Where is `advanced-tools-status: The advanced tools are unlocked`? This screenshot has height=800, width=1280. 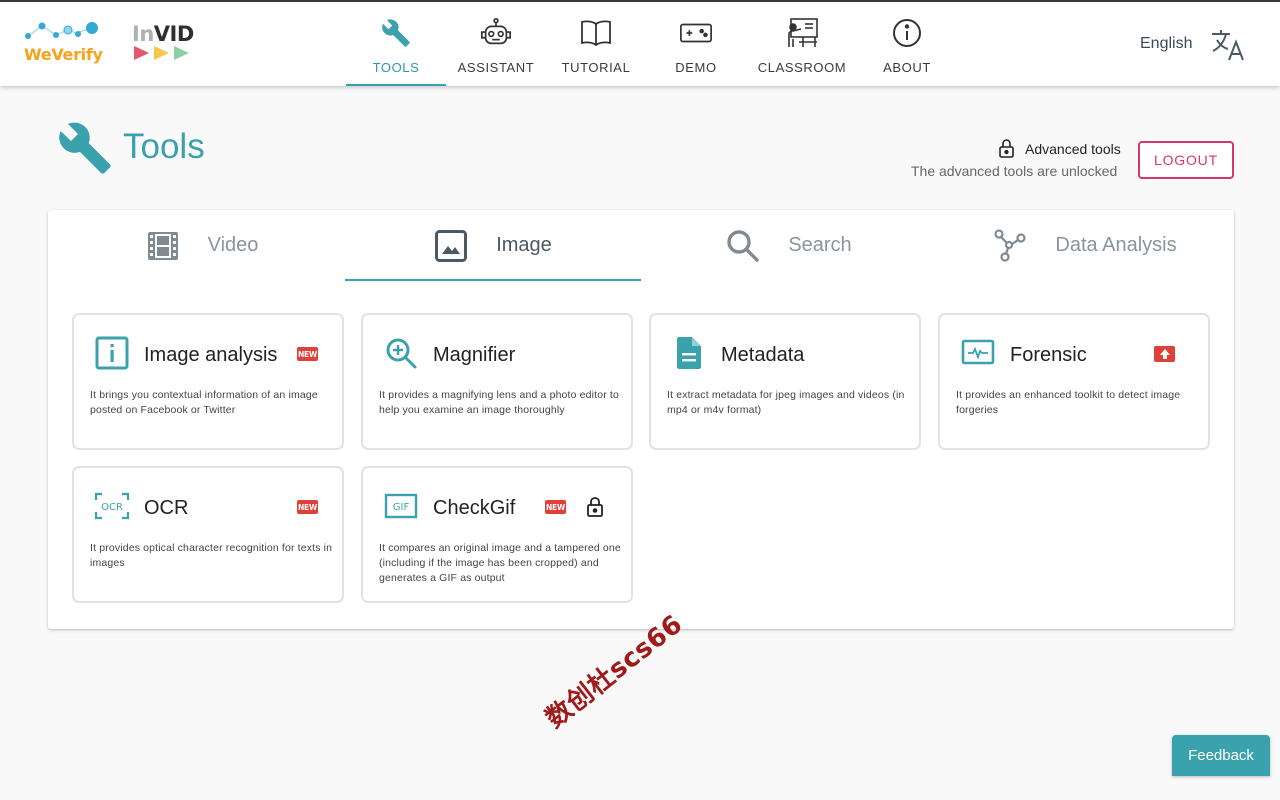 advanced-tools-status: The advanced tools are unlocked is located at coordinates (1014, 171).